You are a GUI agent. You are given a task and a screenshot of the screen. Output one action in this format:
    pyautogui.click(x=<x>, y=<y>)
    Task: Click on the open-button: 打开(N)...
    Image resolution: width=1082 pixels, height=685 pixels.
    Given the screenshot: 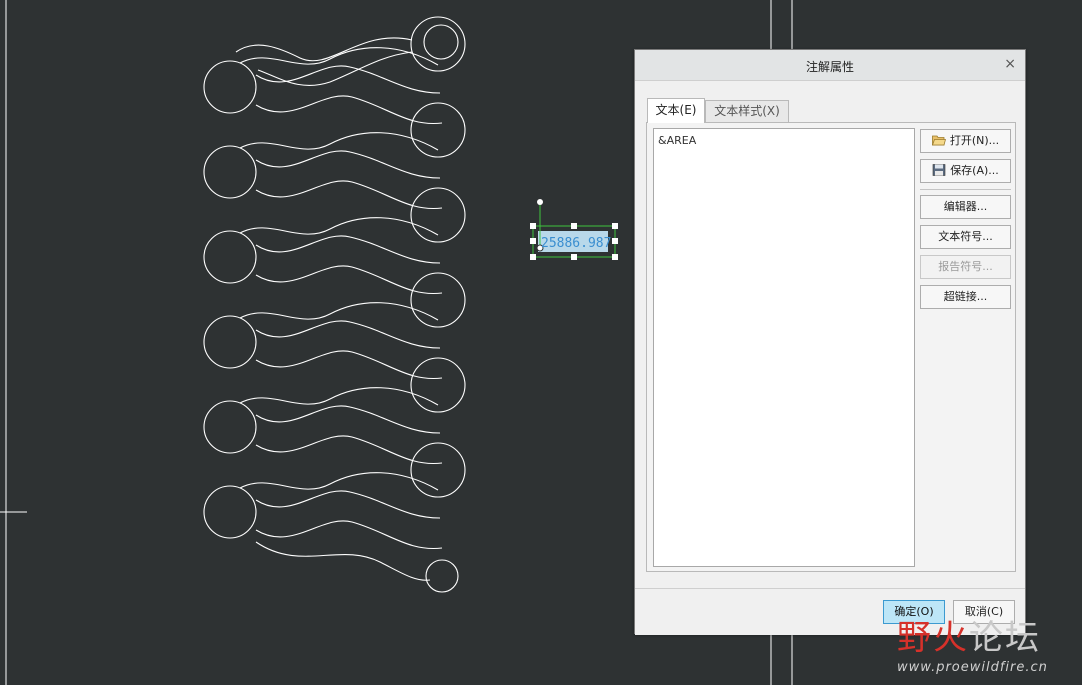 What is the action you would take?
    pyautogui.click(x=965, y=141)
    